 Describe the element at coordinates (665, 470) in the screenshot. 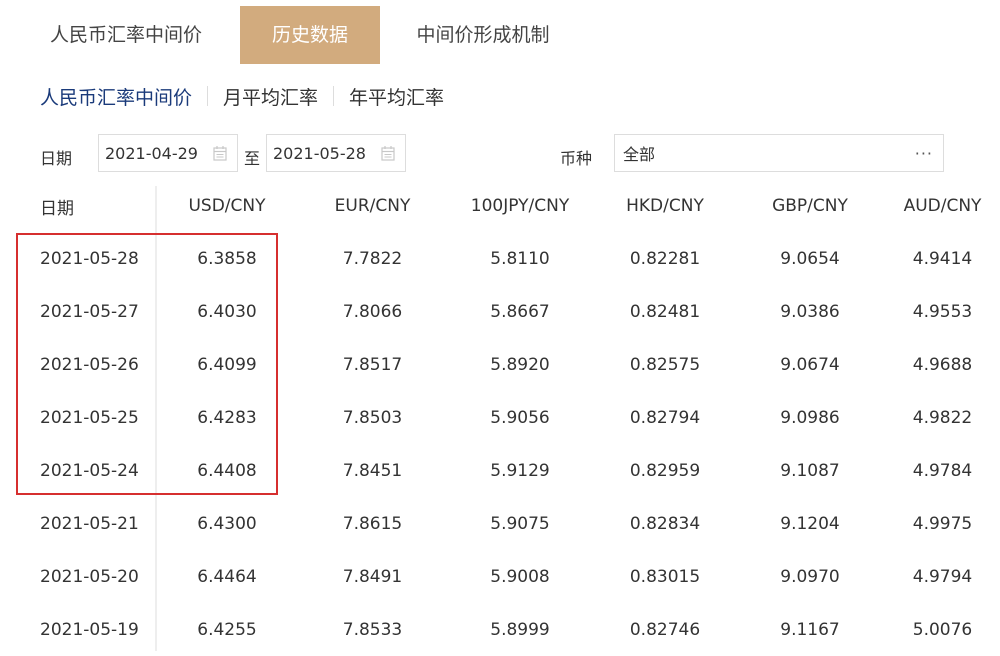

I see `cell-hkd-cny: 0.82959` at that location.